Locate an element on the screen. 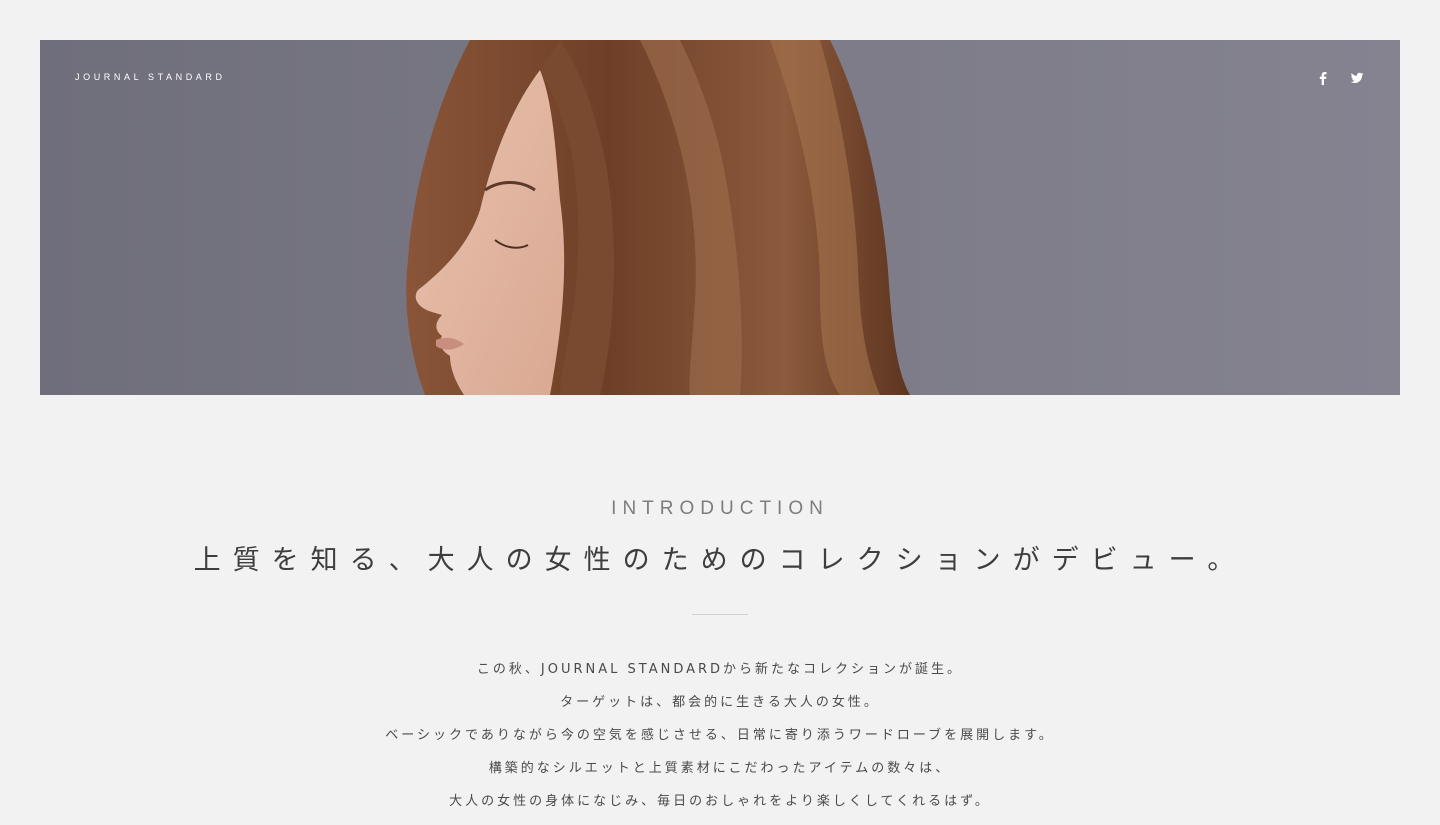  divider is located at coordinates (720, 614).